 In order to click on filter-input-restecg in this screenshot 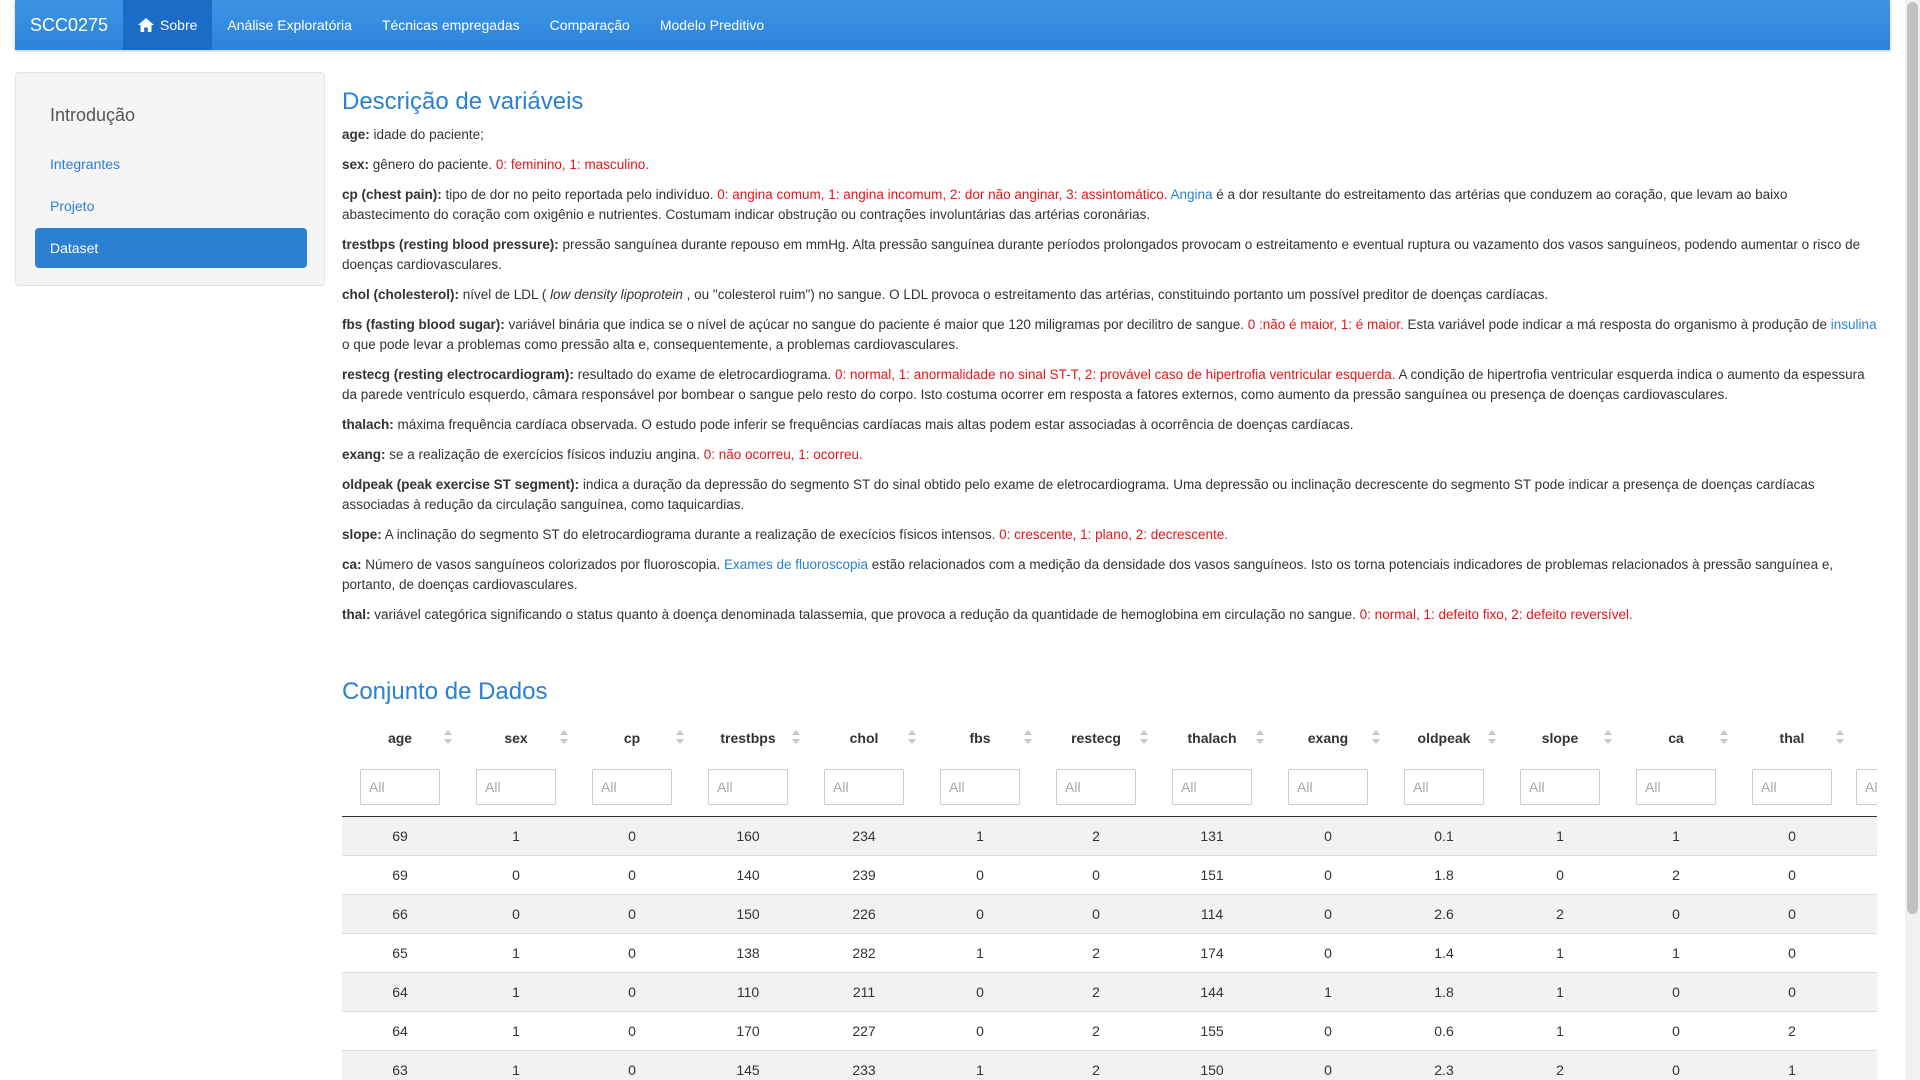, I will do `click(1096, 787)`.